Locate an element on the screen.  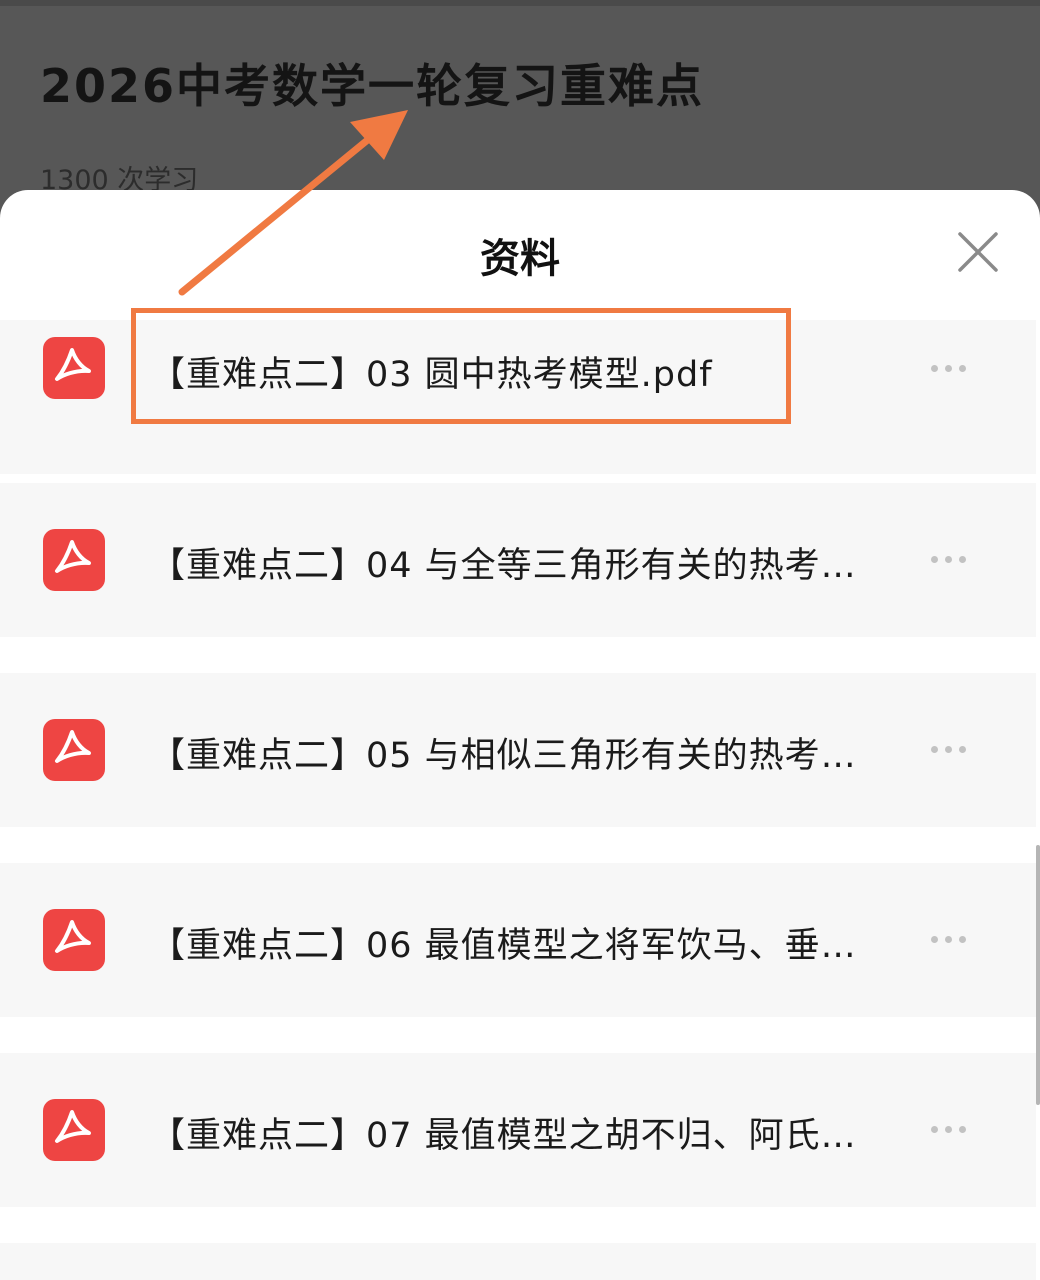
scrollbar is located at coordinates (1038, 975).